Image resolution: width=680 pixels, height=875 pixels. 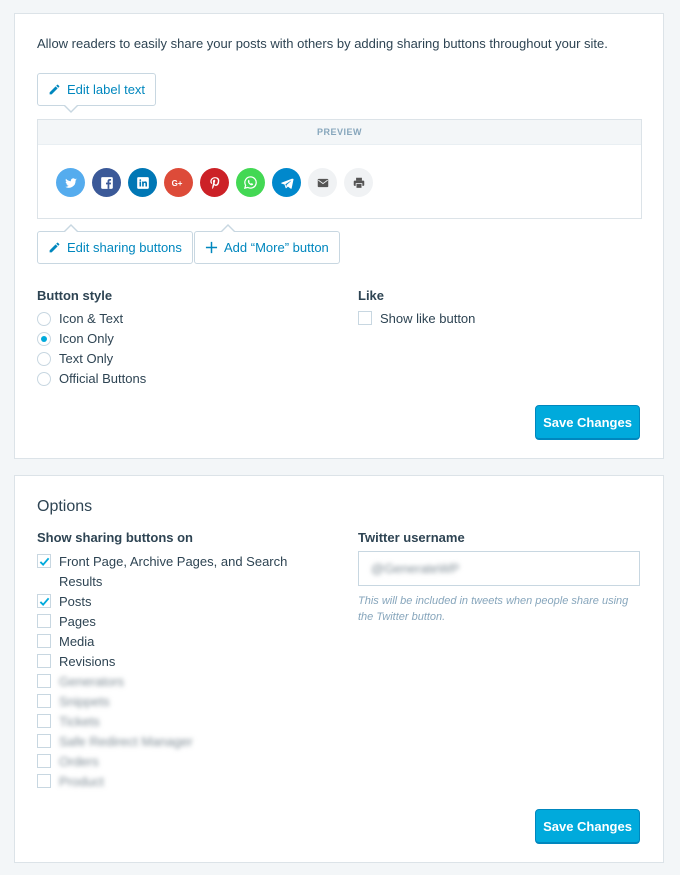 I want to click on show-on-option-label: Orders, so click(x=79, y=761).